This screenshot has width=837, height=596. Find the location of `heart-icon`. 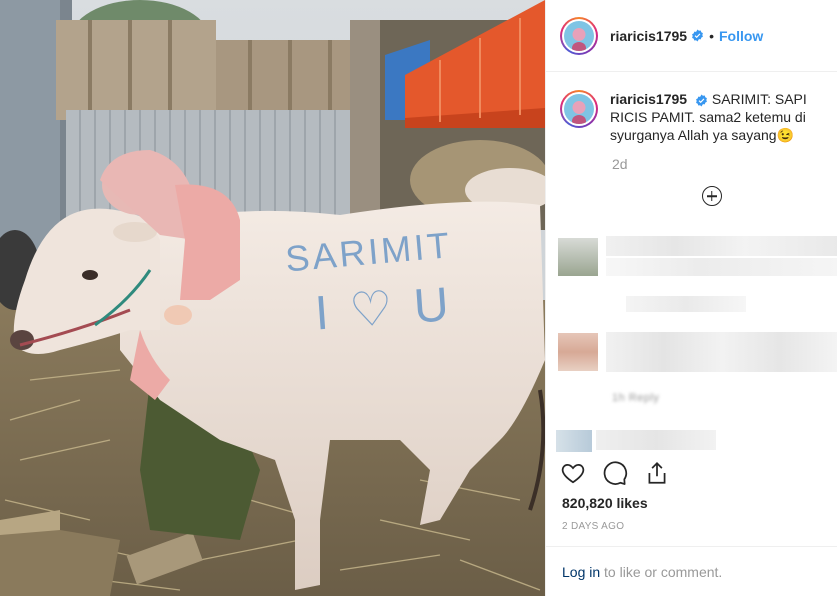

heart-icon is located at coordinates (574, 474).